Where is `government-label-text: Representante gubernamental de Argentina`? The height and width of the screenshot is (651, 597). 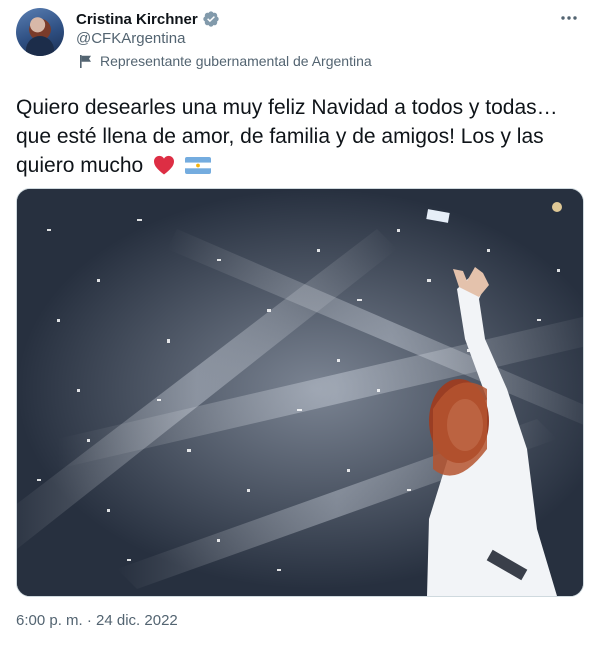 government-label-text: Representante gubernamental de Argentina is located at coordinates (236, 61).